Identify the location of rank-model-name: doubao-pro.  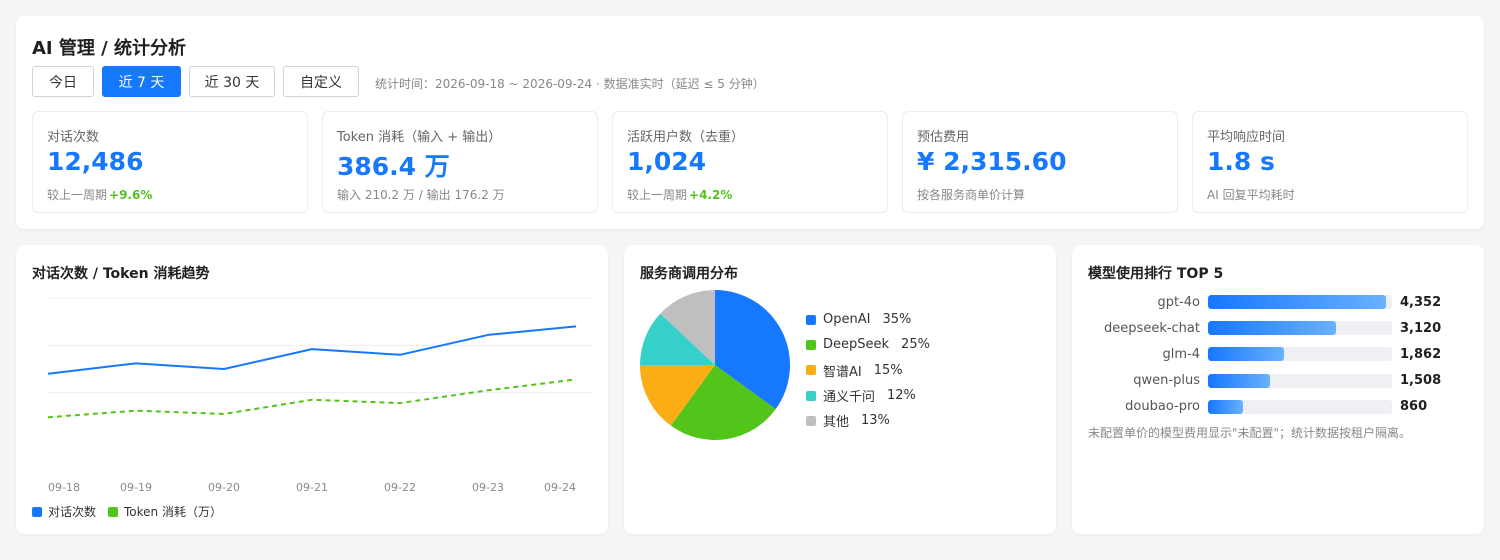
(1162, 407).